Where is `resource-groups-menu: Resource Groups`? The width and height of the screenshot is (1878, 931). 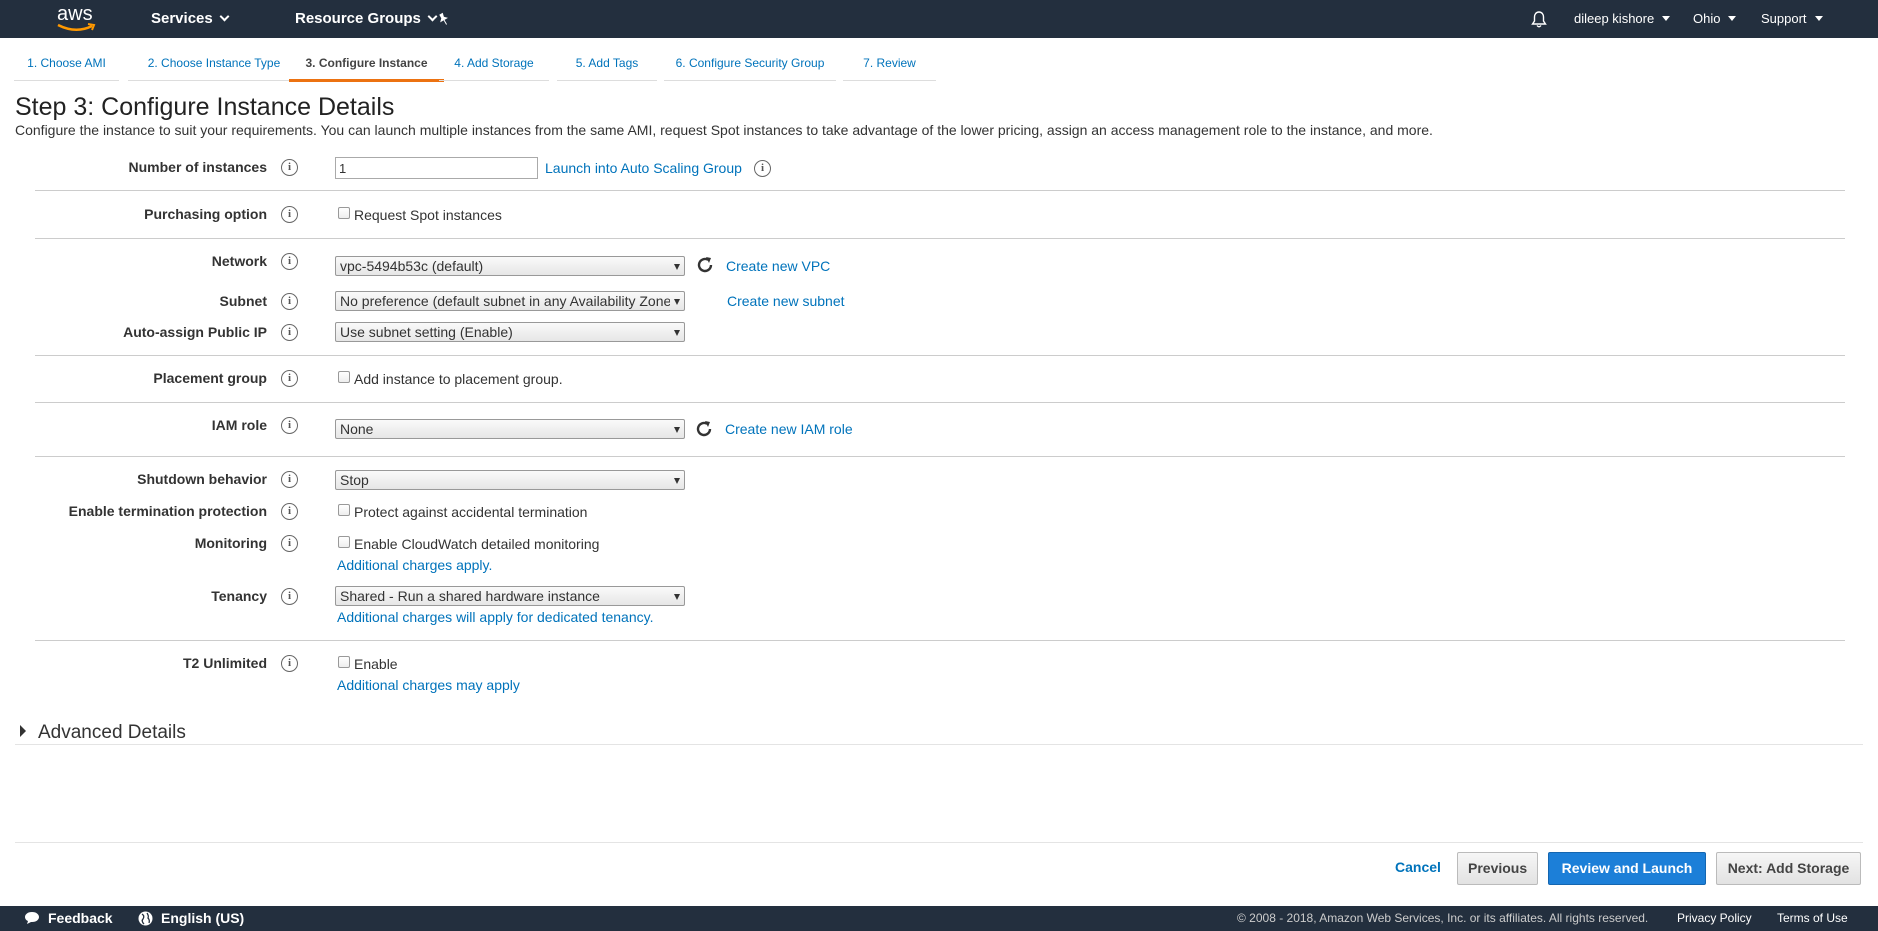
resource-groups-menu: Resource Groups is located at coordinates (366, 19).